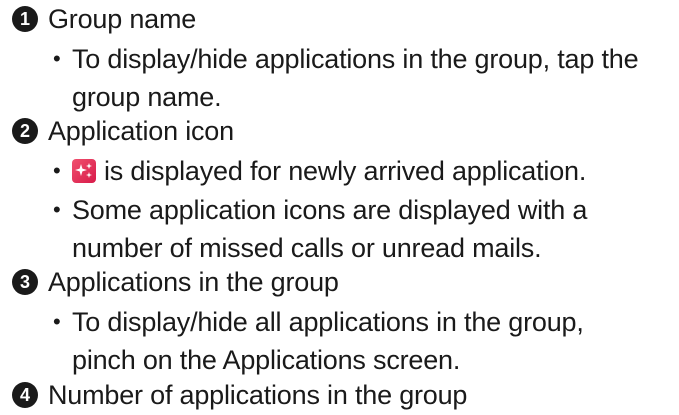 The image size is (679, 415). I want to click on bullet-line: pinch on the Applications screen., so click(266, 360).